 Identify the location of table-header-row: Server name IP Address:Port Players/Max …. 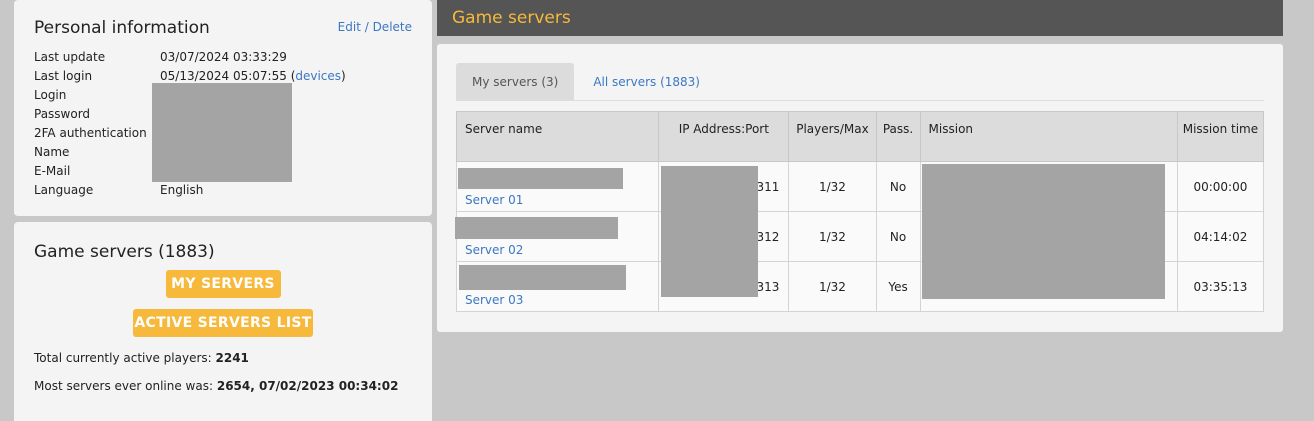
(860, 136).